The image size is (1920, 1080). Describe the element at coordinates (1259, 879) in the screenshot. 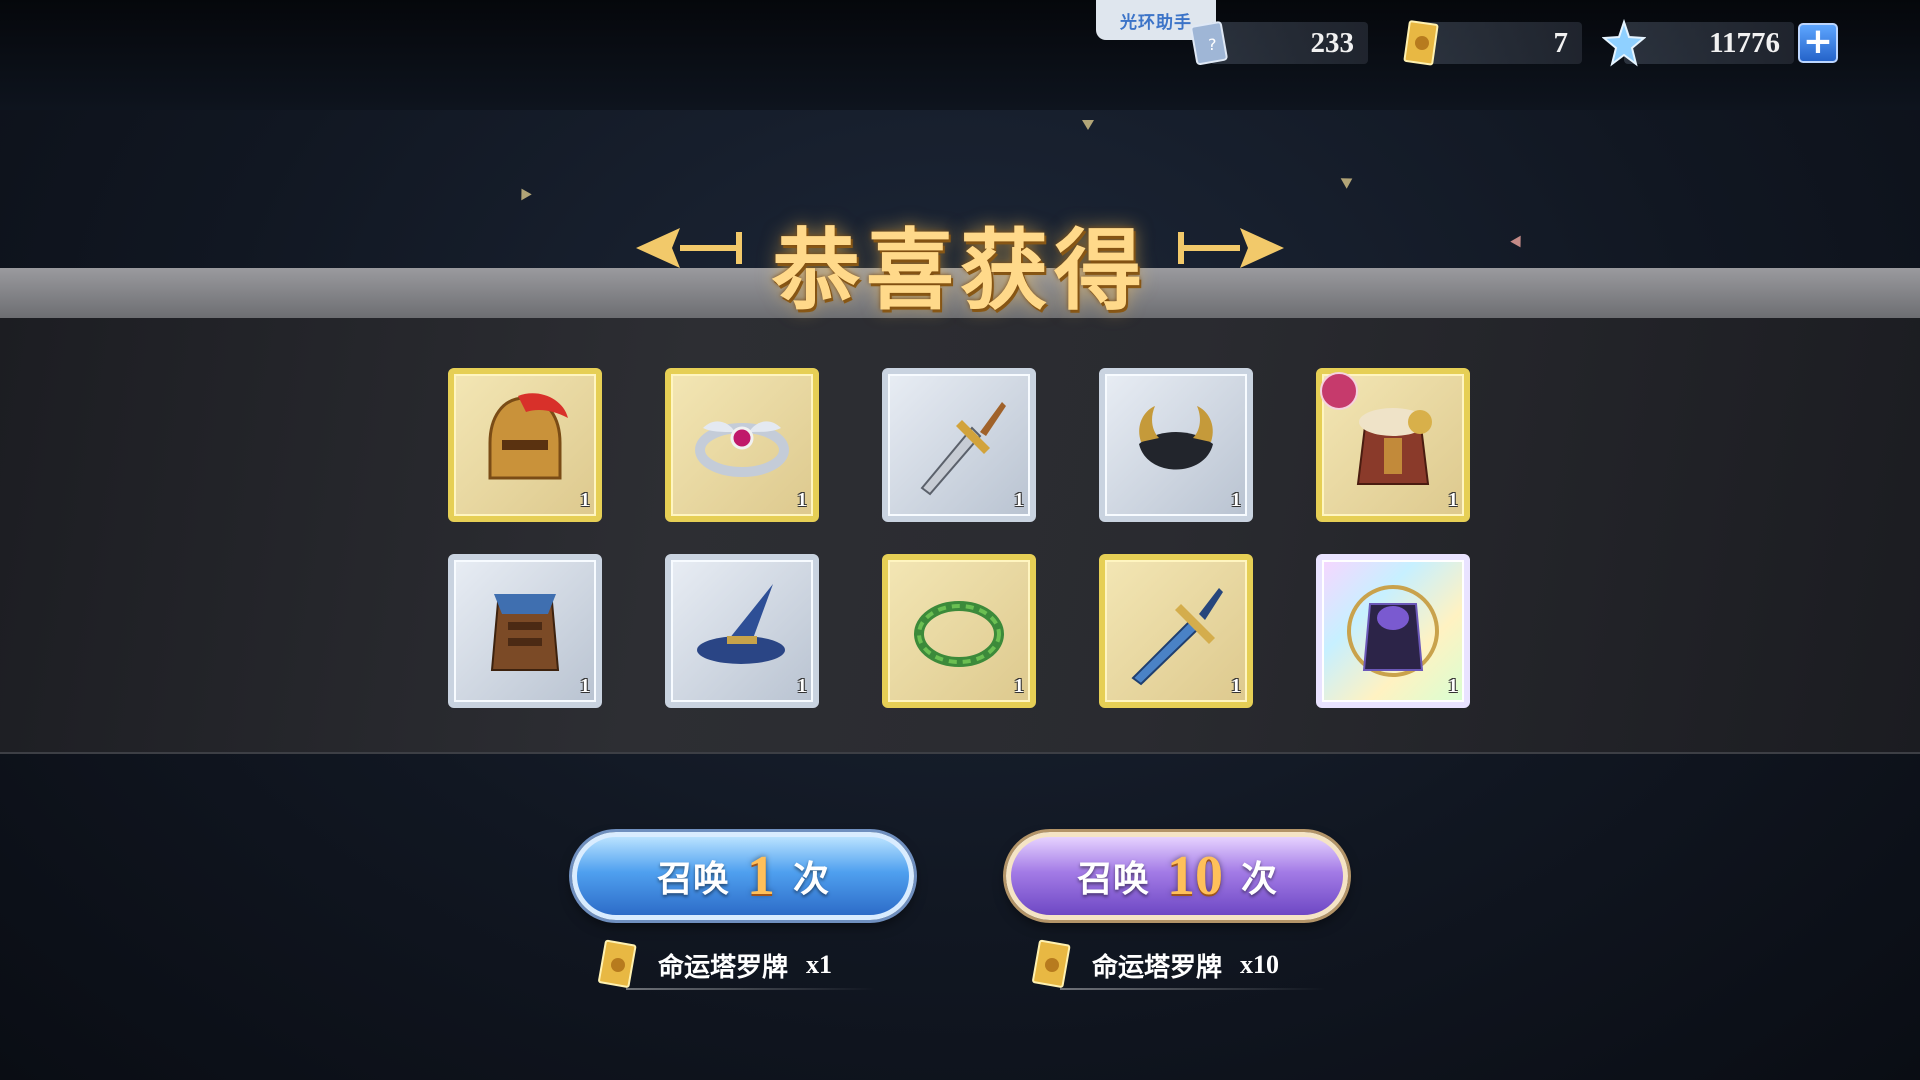

I see `summon-ten-suffix: 次` at that location.